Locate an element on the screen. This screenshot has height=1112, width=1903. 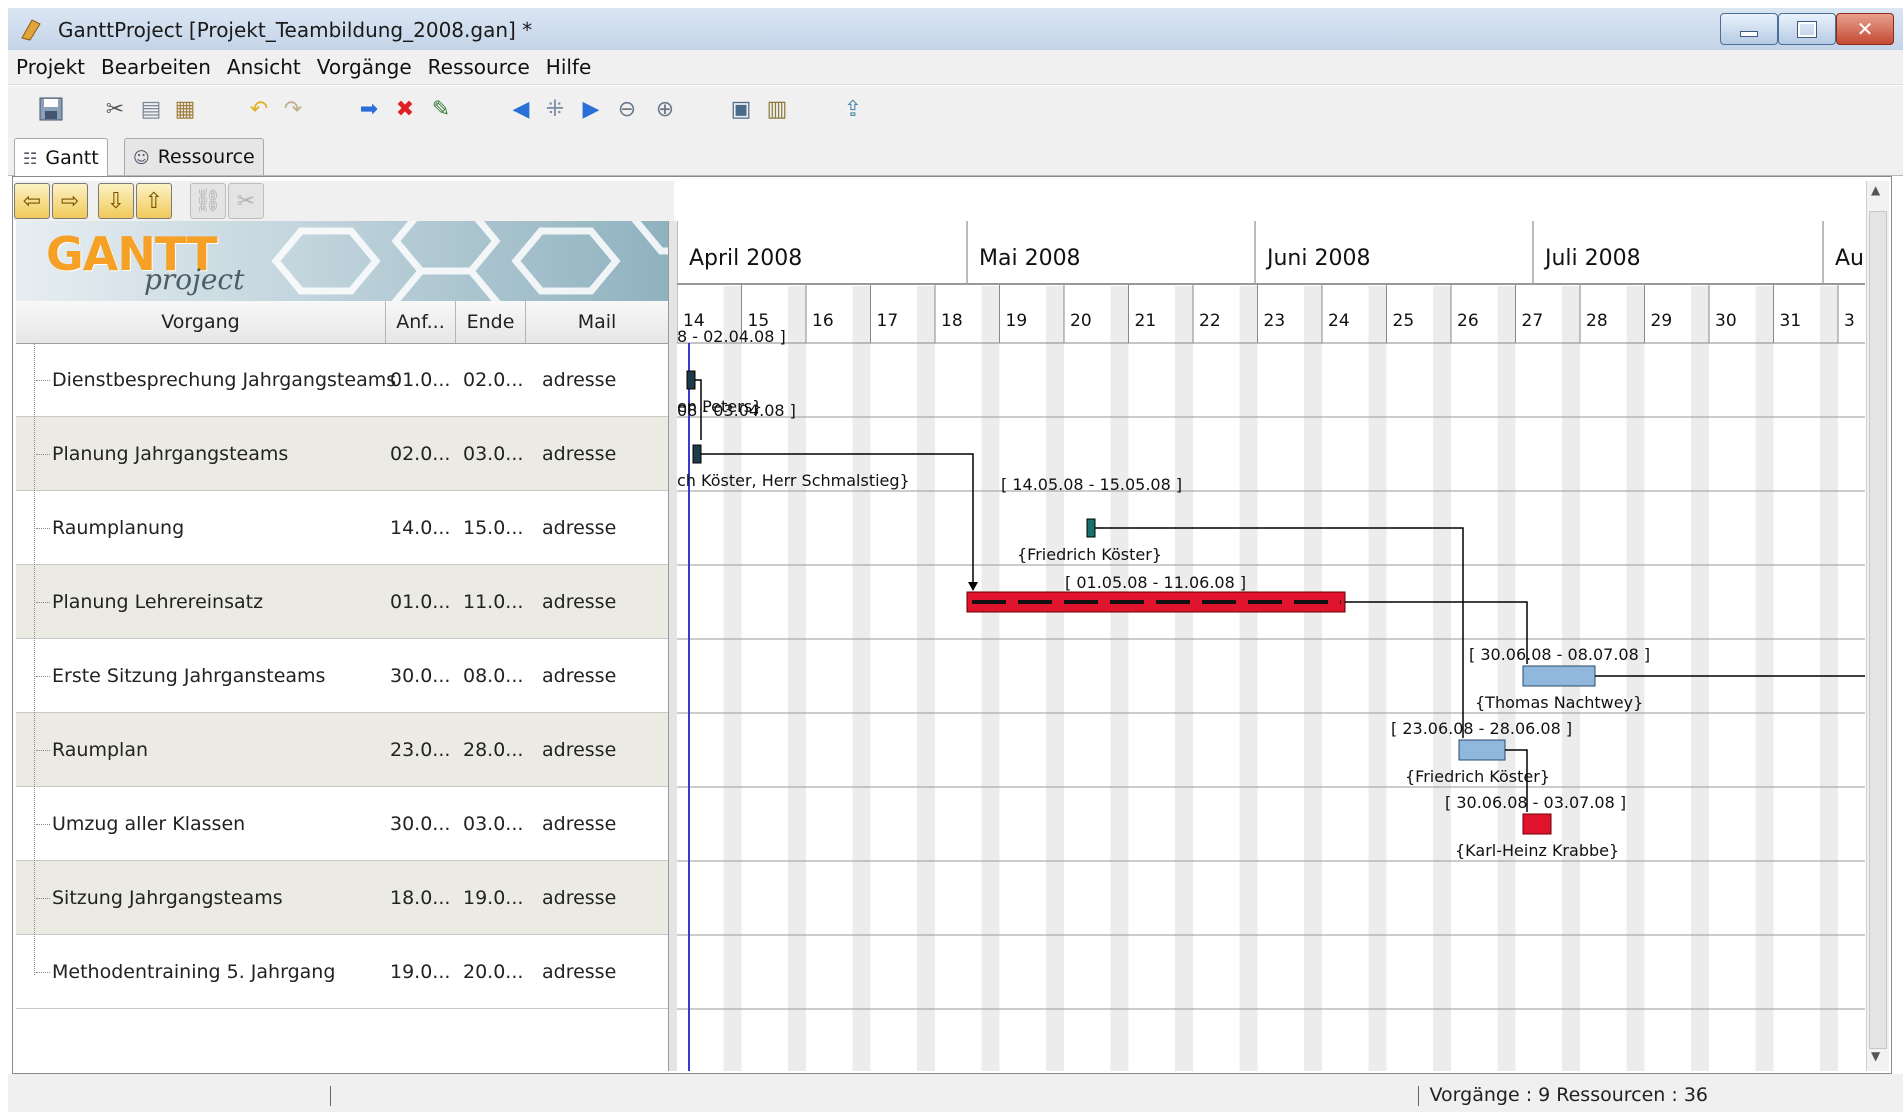
link-button: ⛓ is located at coordinates (208, 201).